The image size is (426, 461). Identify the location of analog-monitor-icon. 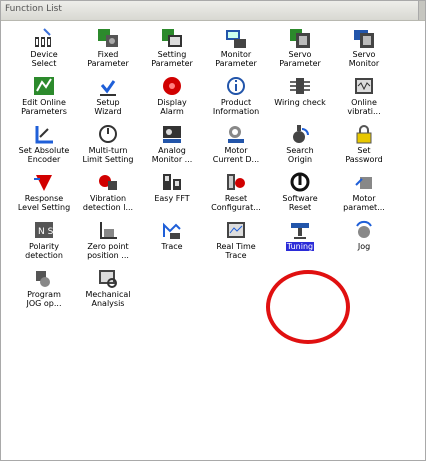
(172, 134).